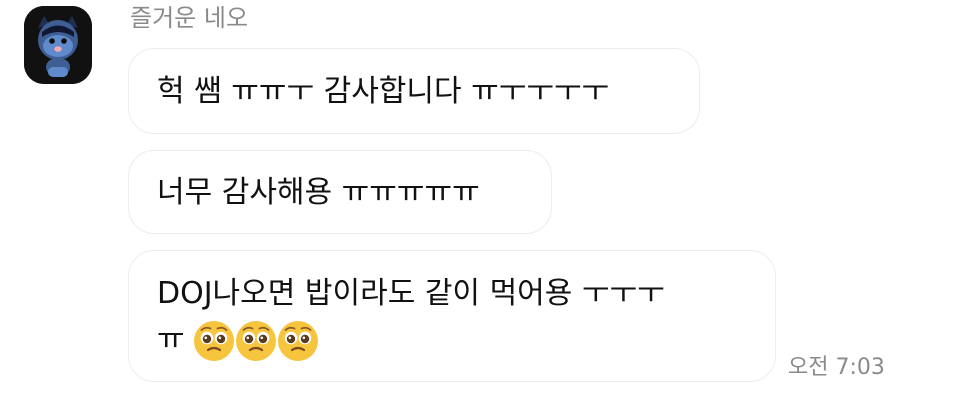 The width and height of the screenshot is (966, 416). What do you see at coordinates (318, 192) in the screenshot?
I see `message-text: 너무 감사해용 ㅠㅠㅠㅠㅠ` at bounding box center [318, 192].